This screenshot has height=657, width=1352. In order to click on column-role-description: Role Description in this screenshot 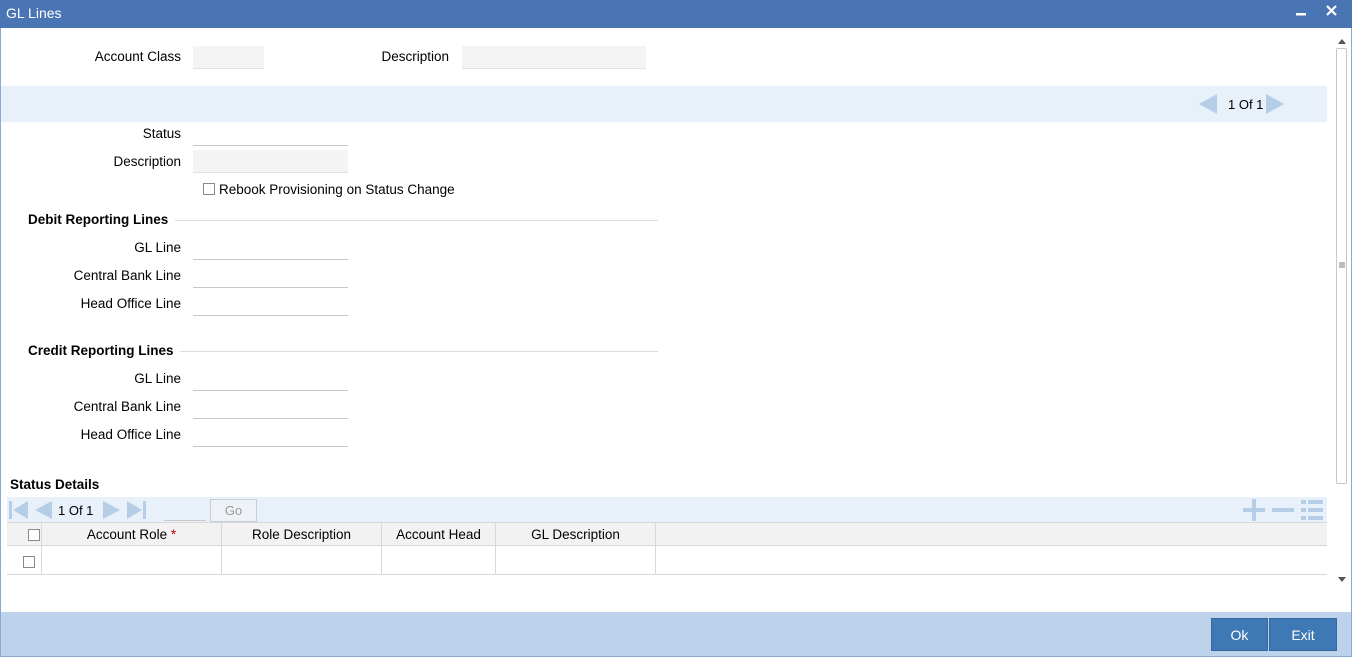, I will do `click(302, 535)`.